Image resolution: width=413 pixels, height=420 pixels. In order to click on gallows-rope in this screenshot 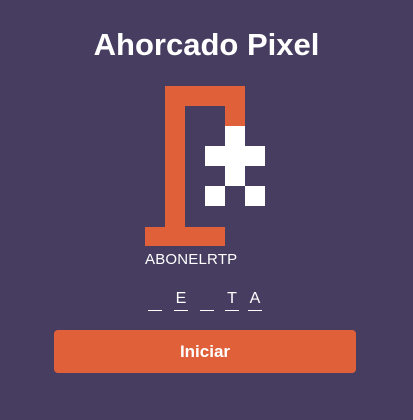, I will do `click(235, 106)`.